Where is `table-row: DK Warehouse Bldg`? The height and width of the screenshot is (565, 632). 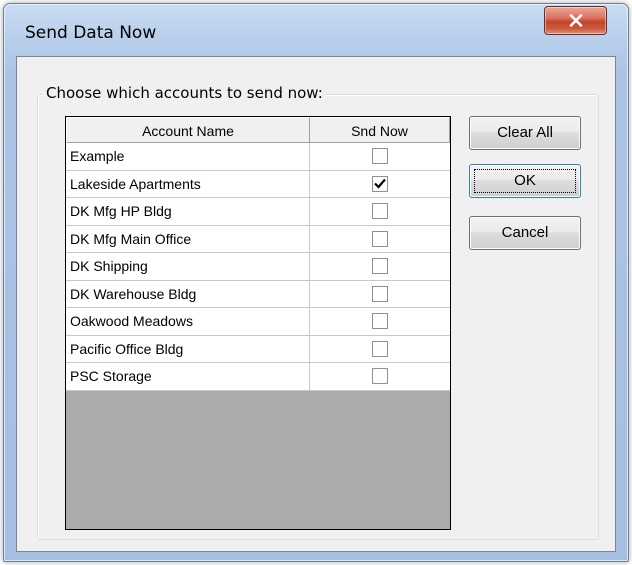 table-row: DK Warehouse Bldg is located at coordinates (258, 294).